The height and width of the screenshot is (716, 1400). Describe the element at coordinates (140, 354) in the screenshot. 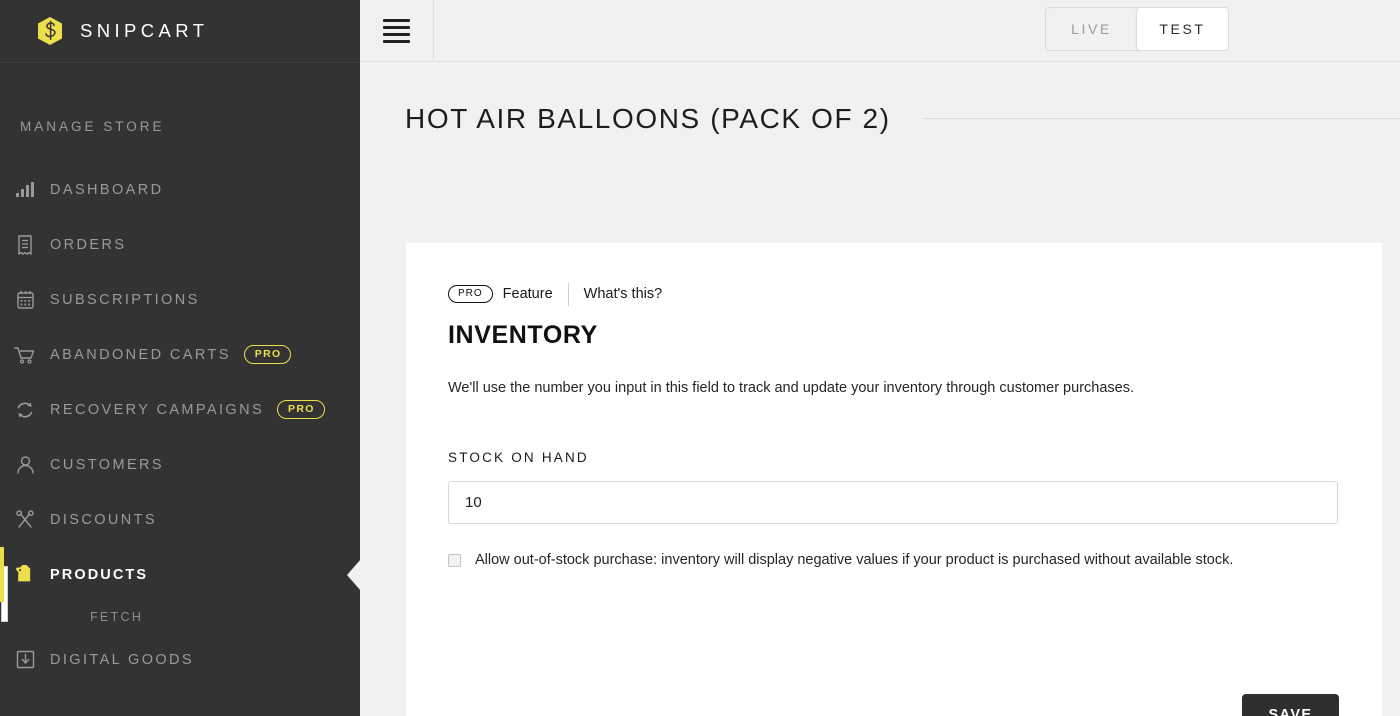

I see `sidebar-item-label: ABANDONED CARTS` at that location.